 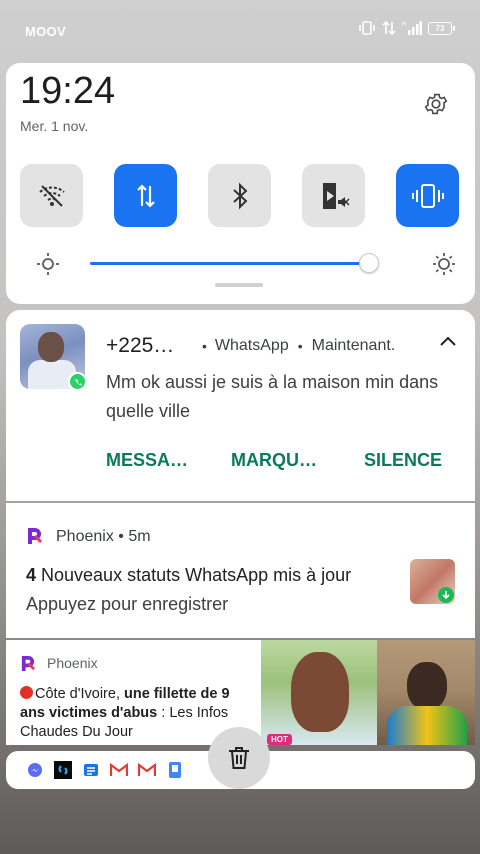 What do you see at coordinates (446, 595) in the screenshot?
I see `download-icon` at bounding box center [446, 595].